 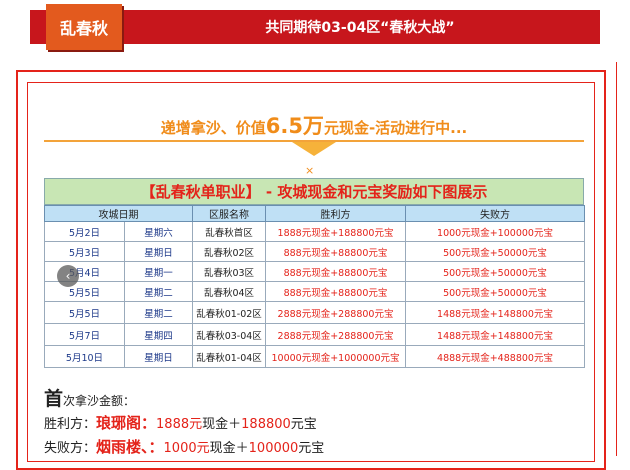 I want to click on header-server: 区服名称, so click(x=229, y=213).